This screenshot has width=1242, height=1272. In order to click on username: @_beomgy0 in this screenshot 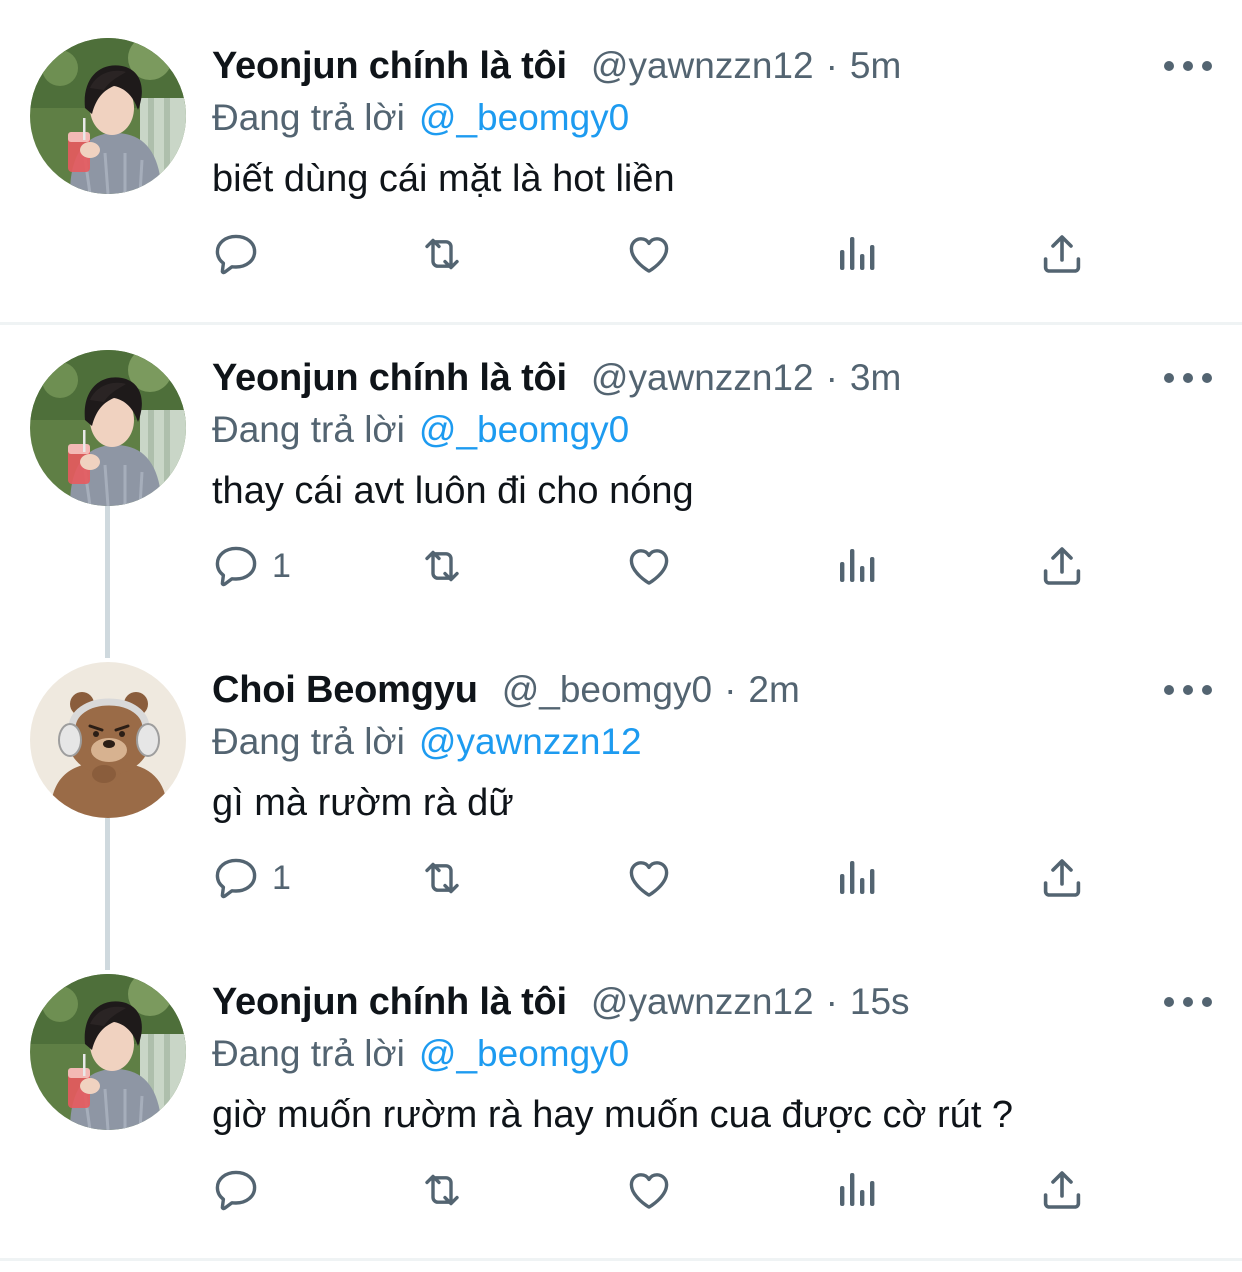, I will do `click(607, 690)`.